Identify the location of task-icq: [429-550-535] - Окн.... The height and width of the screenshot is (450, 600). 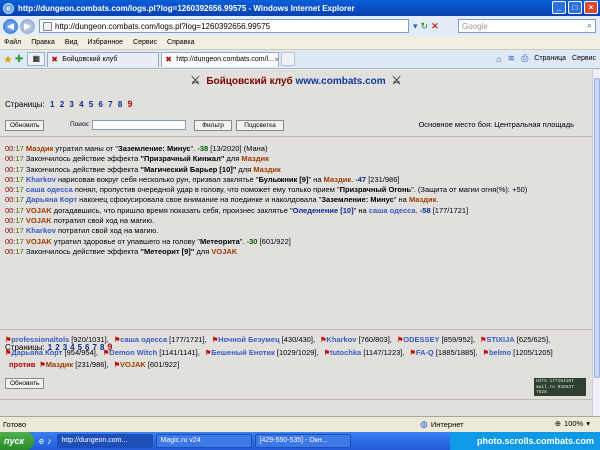
(302, 441).